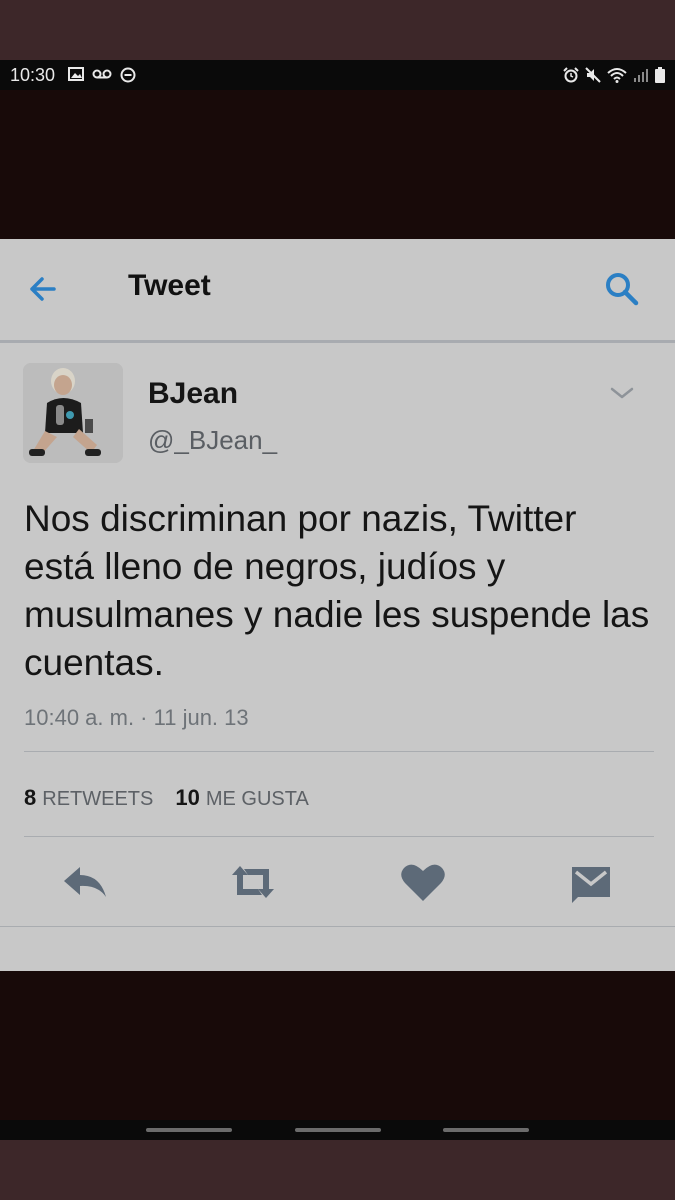 The width and height of the screenshot is (675, 1200). I want to click on voicemail-icon, so click(102, 74).